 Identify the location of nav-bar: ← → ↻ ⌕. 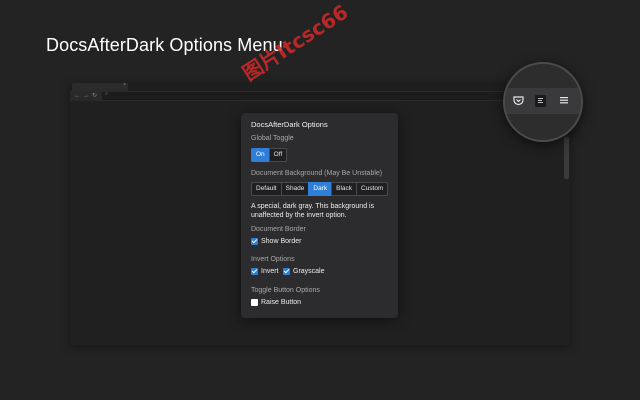
(320, 96).